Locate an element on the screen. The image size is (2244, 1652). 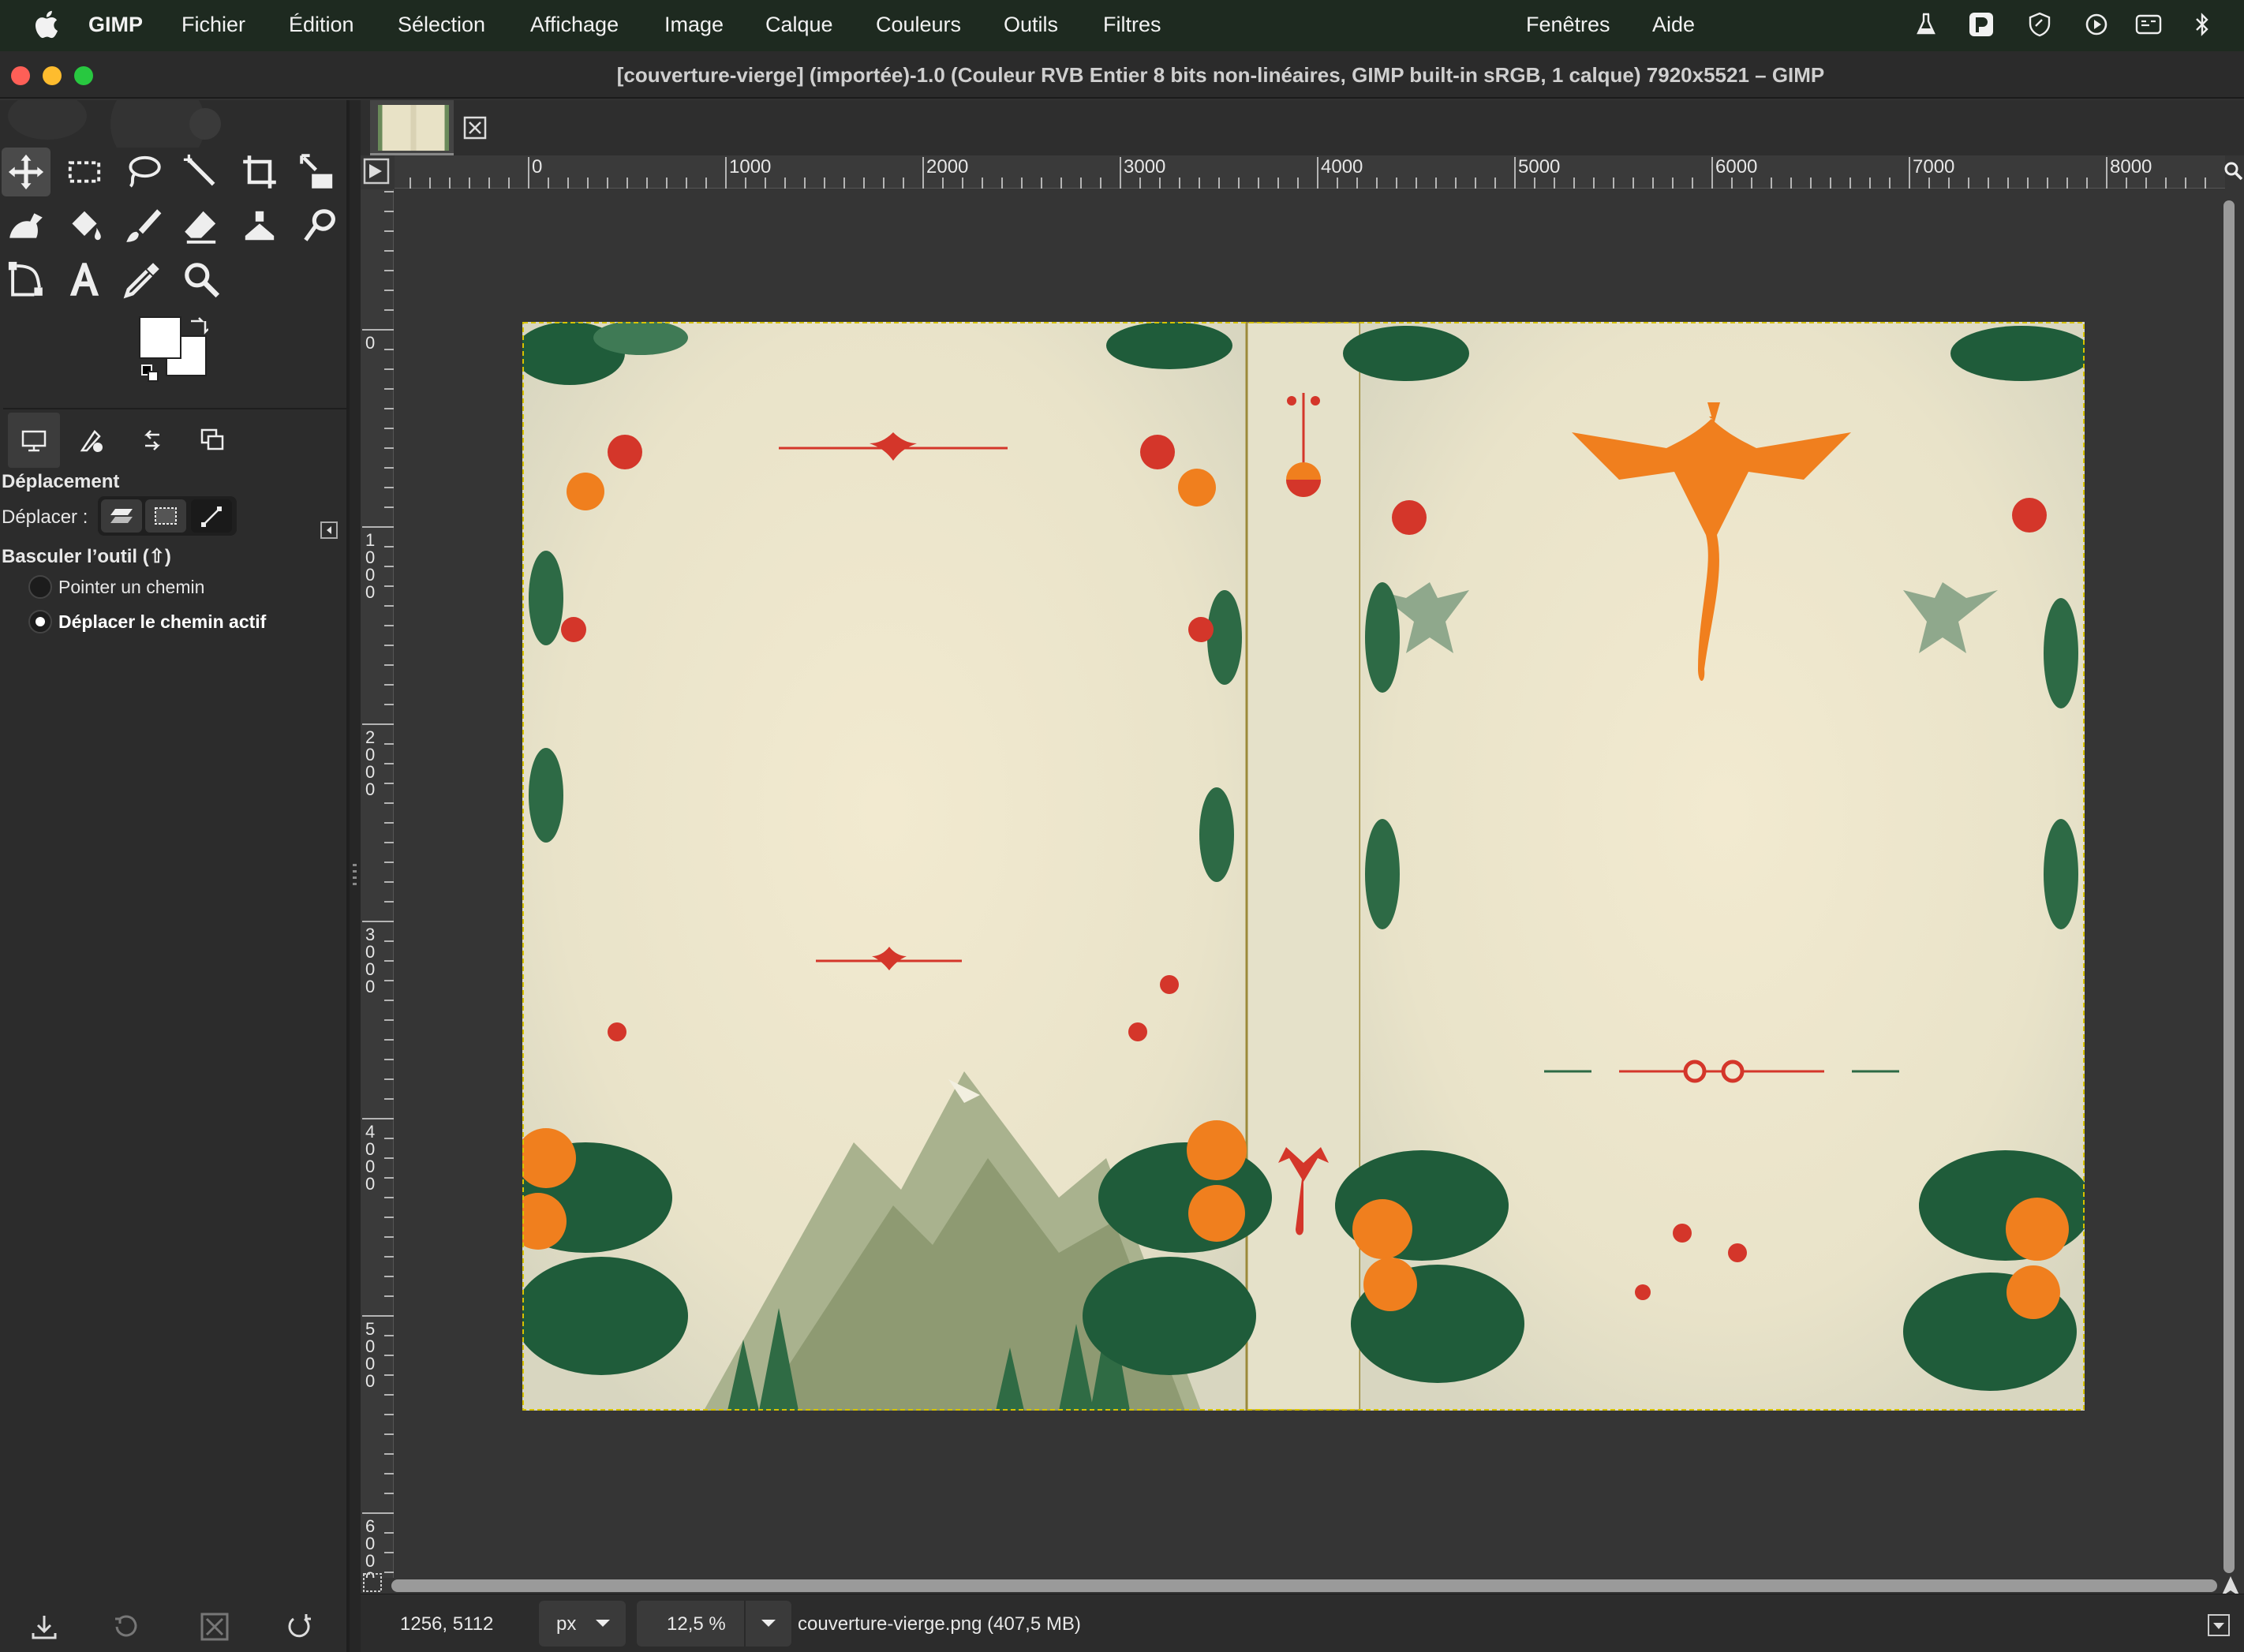
pointer-coordinates: 1256, 5112 is located at coordinates (447, 1624).